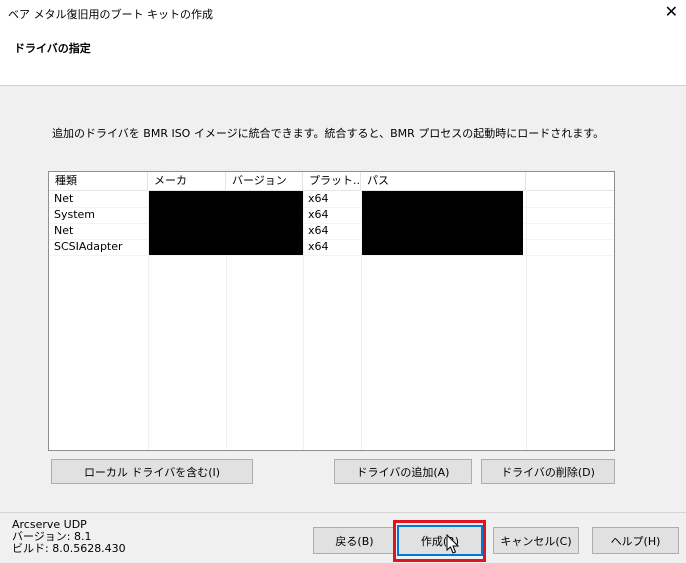 The image size is (686, 563). I want to click on window-title: ベア メタル復旧用のブート キットの作成, so click(110, 14).